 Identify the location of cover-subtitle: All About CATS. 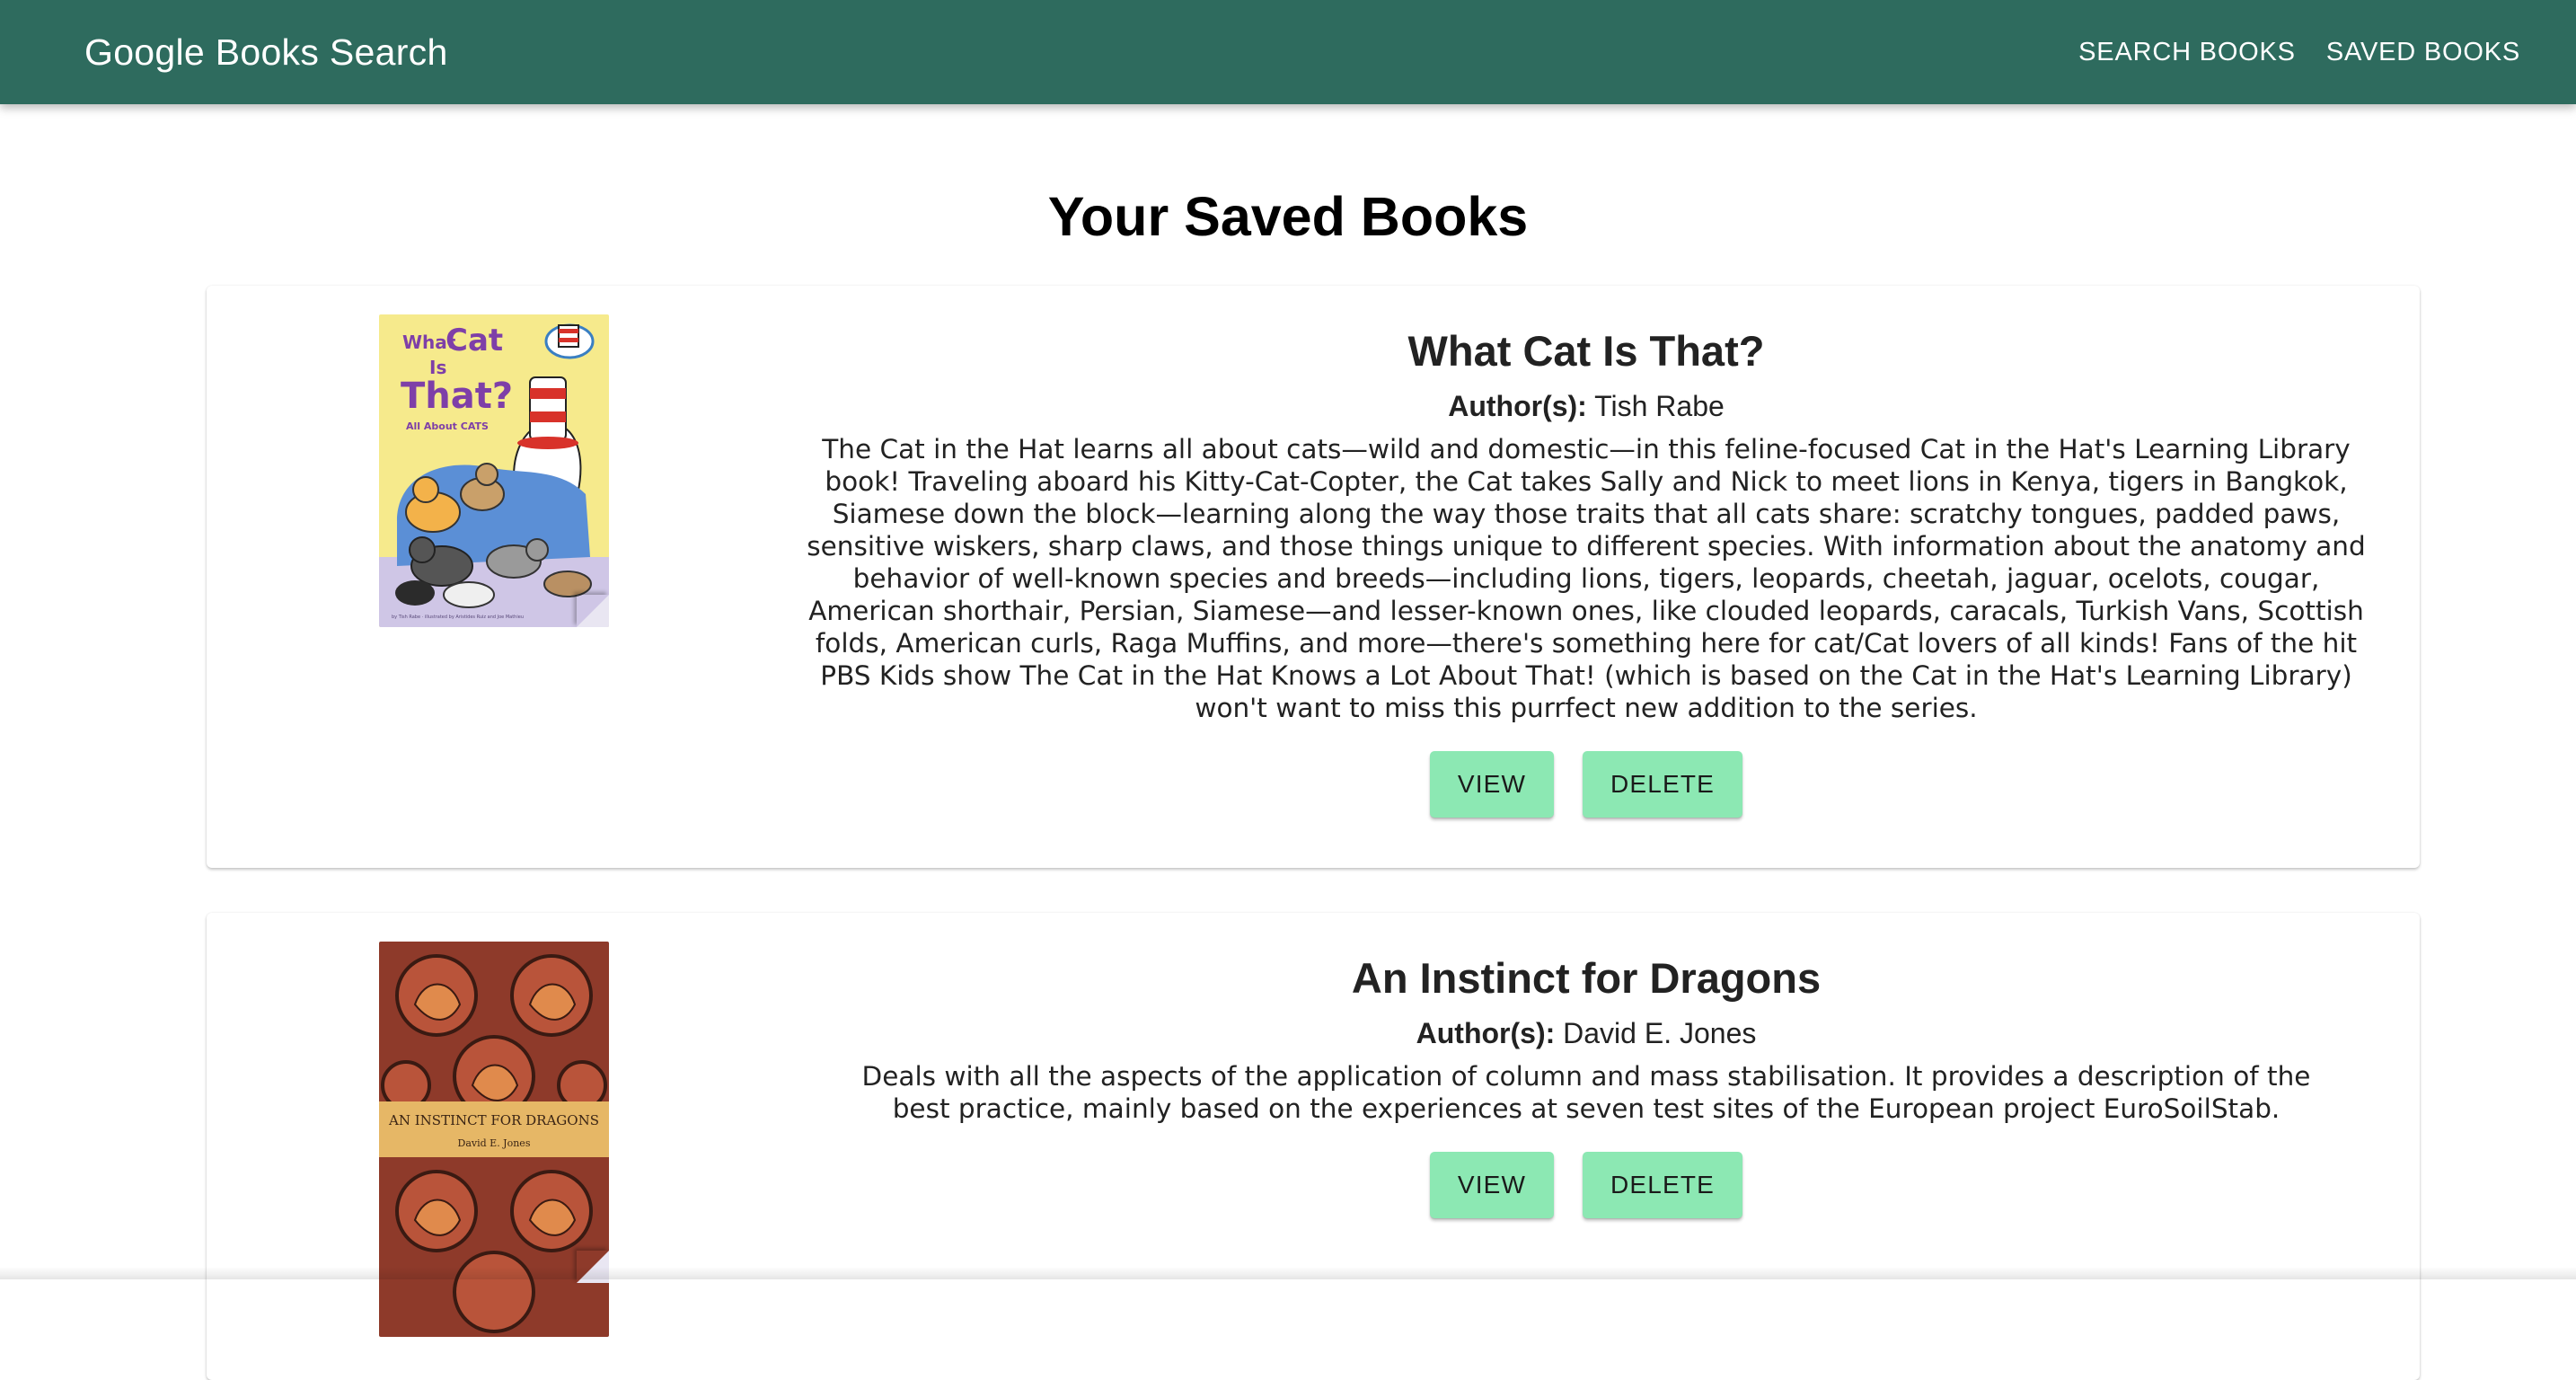
(447, 426).